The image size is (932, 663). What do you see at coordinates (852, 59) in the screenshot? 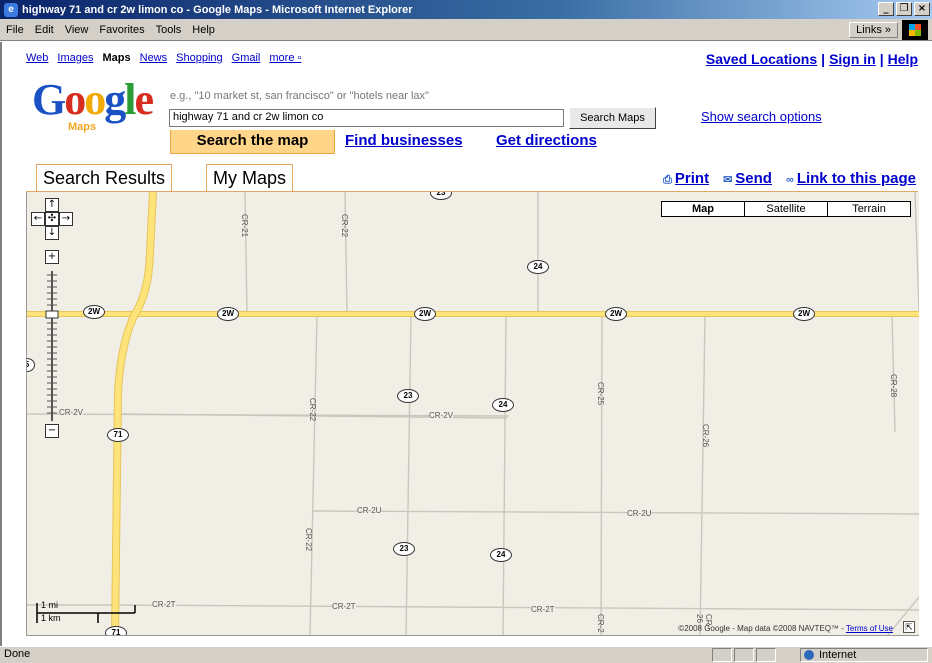
I see `sign-in-link: Sign in` at bounding box center [852, 59].